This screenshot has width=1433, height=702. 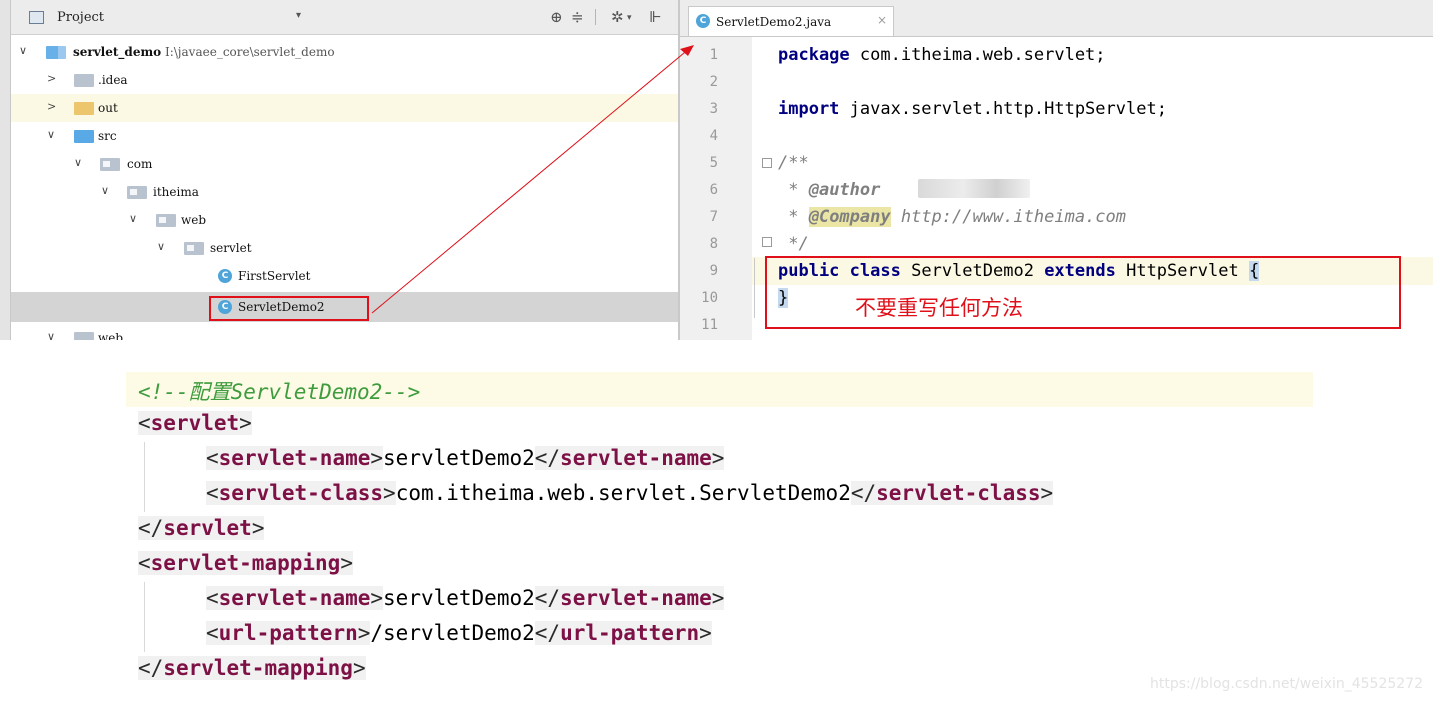 I want to click on line-number: 2, so click(x=713, y=82).